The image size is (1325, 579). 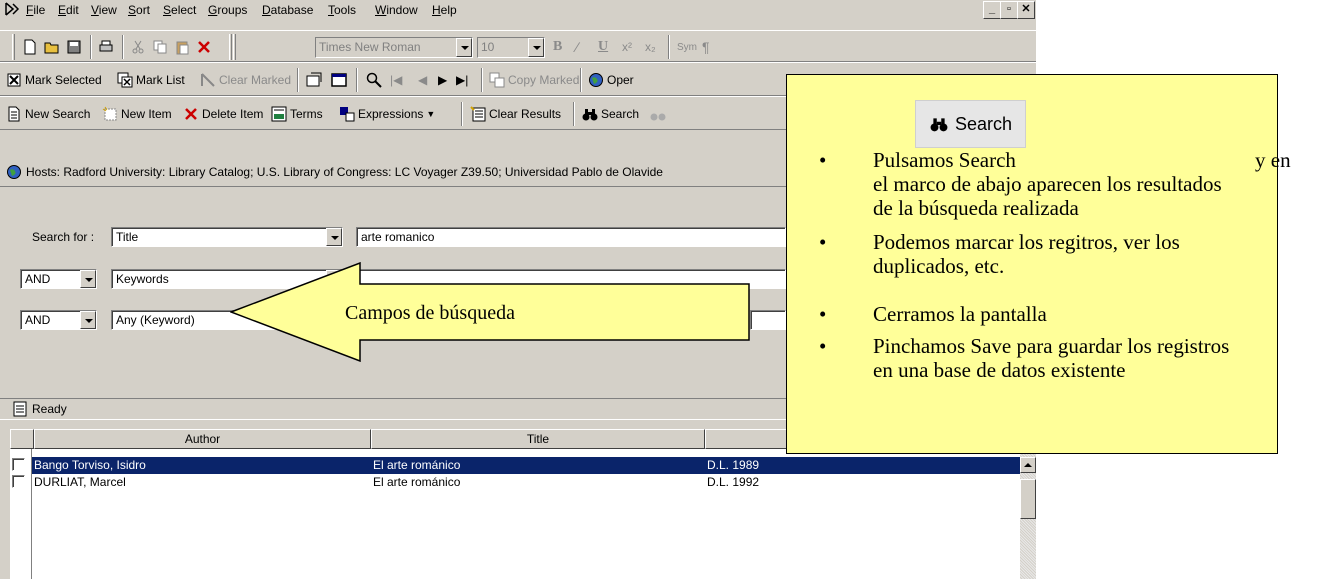 I want to click on close-button: ✕, so click(x=1026, y=10).